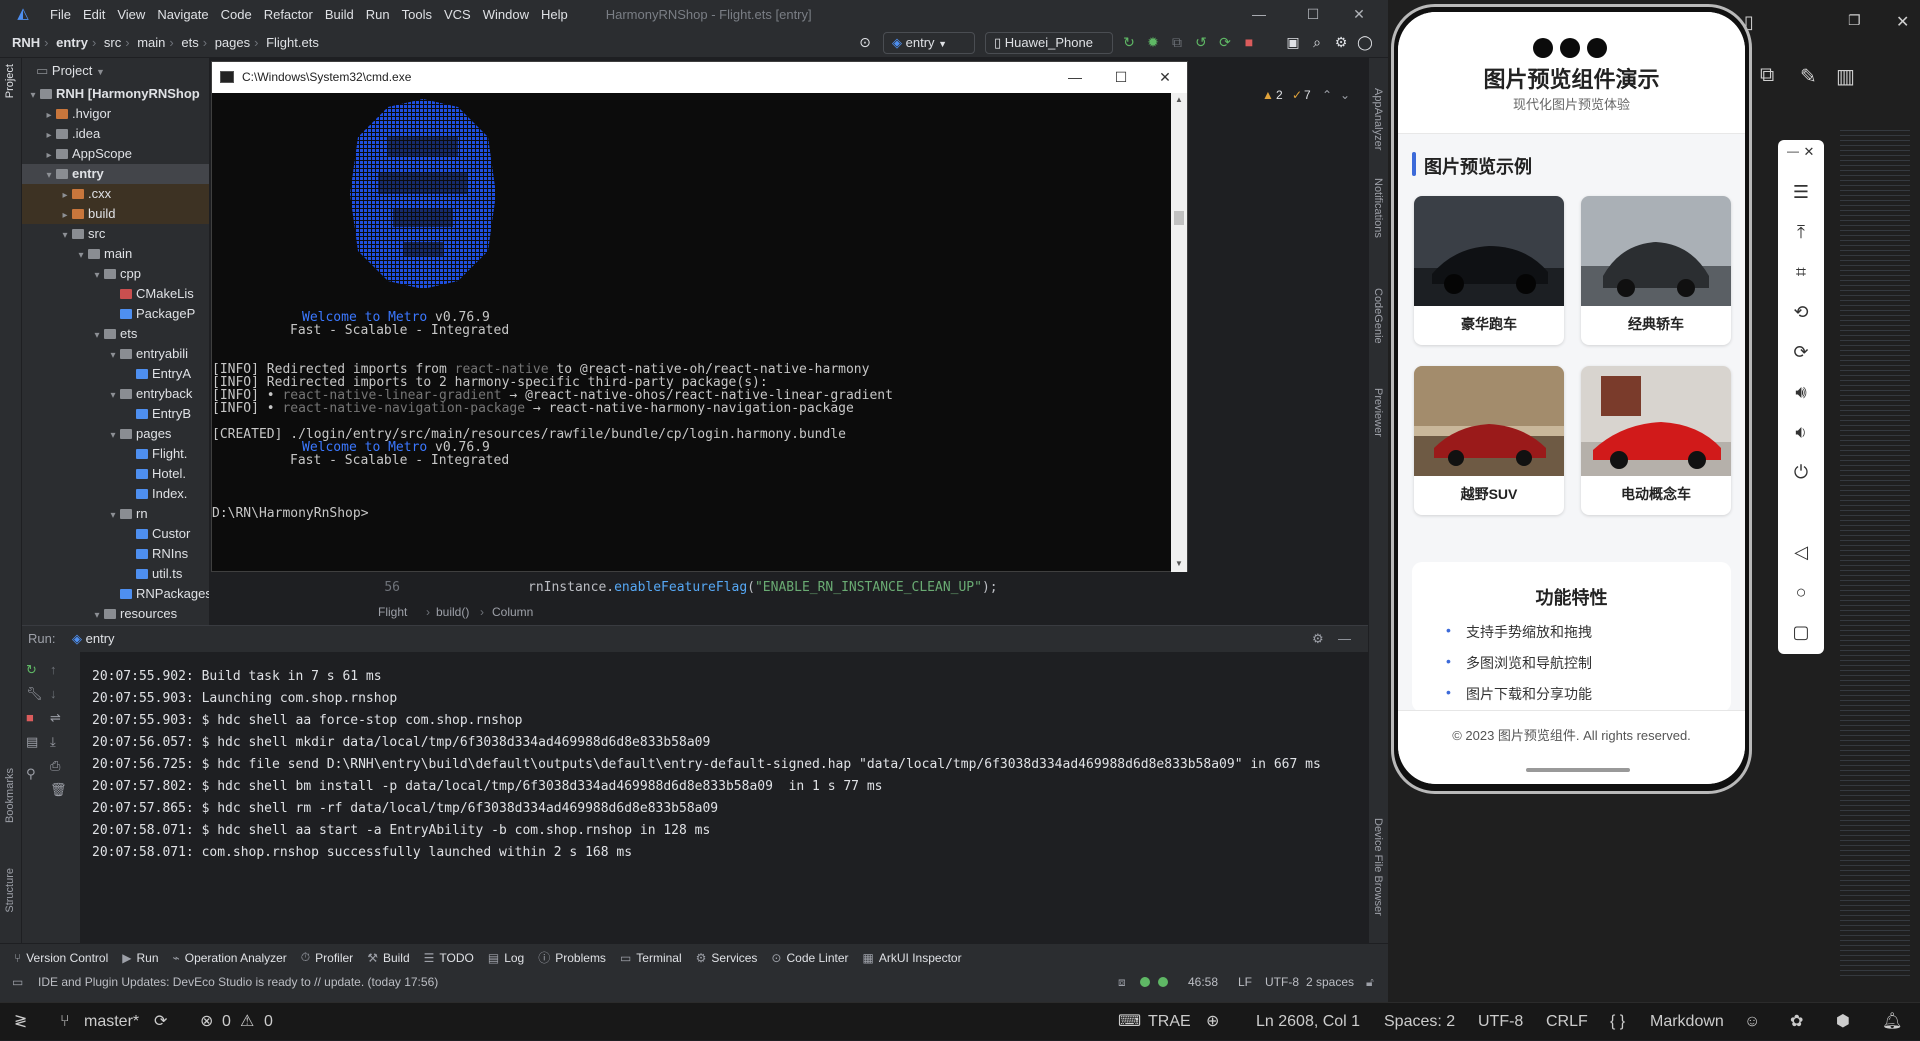  I want to click on tree-item: Custor, so click(115, 534).